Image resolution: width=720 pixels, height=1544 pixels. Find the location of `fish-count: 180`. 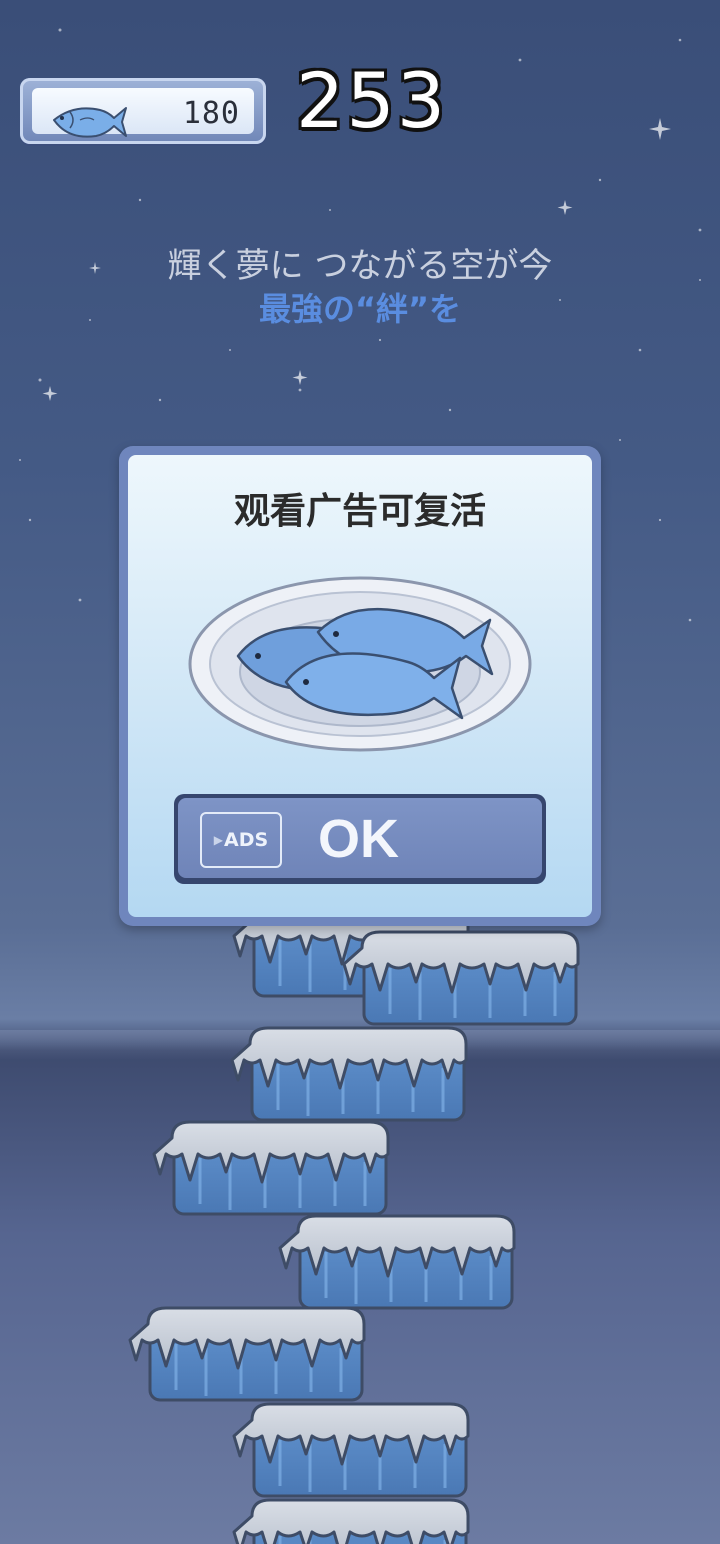

fish-count: 180 is located at coordinates (211, 113).